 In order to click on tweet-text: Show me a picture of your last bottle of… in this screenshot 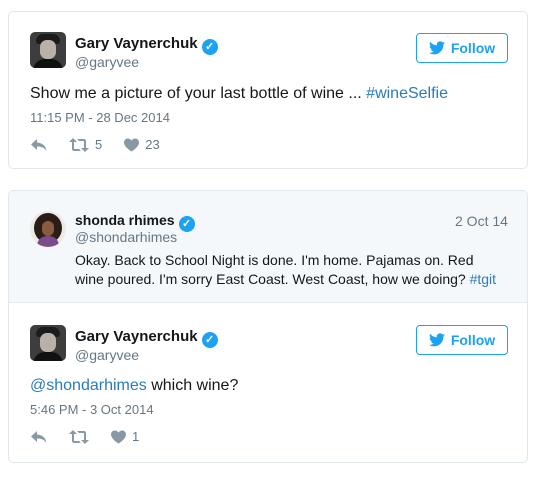, I will do `click(239, 94)`.